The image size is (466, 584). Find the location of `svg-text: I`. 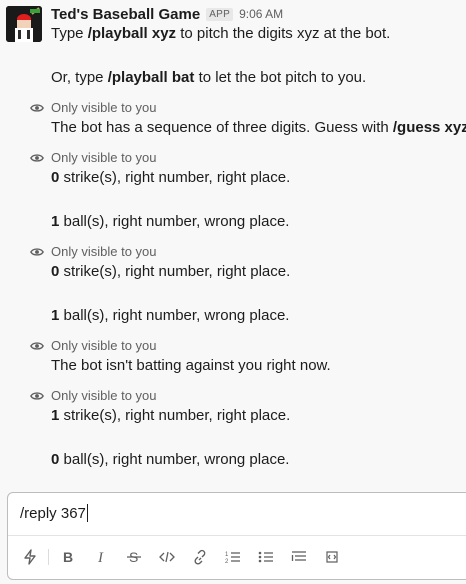

svg-text: I is located at coordinates (100, 557).